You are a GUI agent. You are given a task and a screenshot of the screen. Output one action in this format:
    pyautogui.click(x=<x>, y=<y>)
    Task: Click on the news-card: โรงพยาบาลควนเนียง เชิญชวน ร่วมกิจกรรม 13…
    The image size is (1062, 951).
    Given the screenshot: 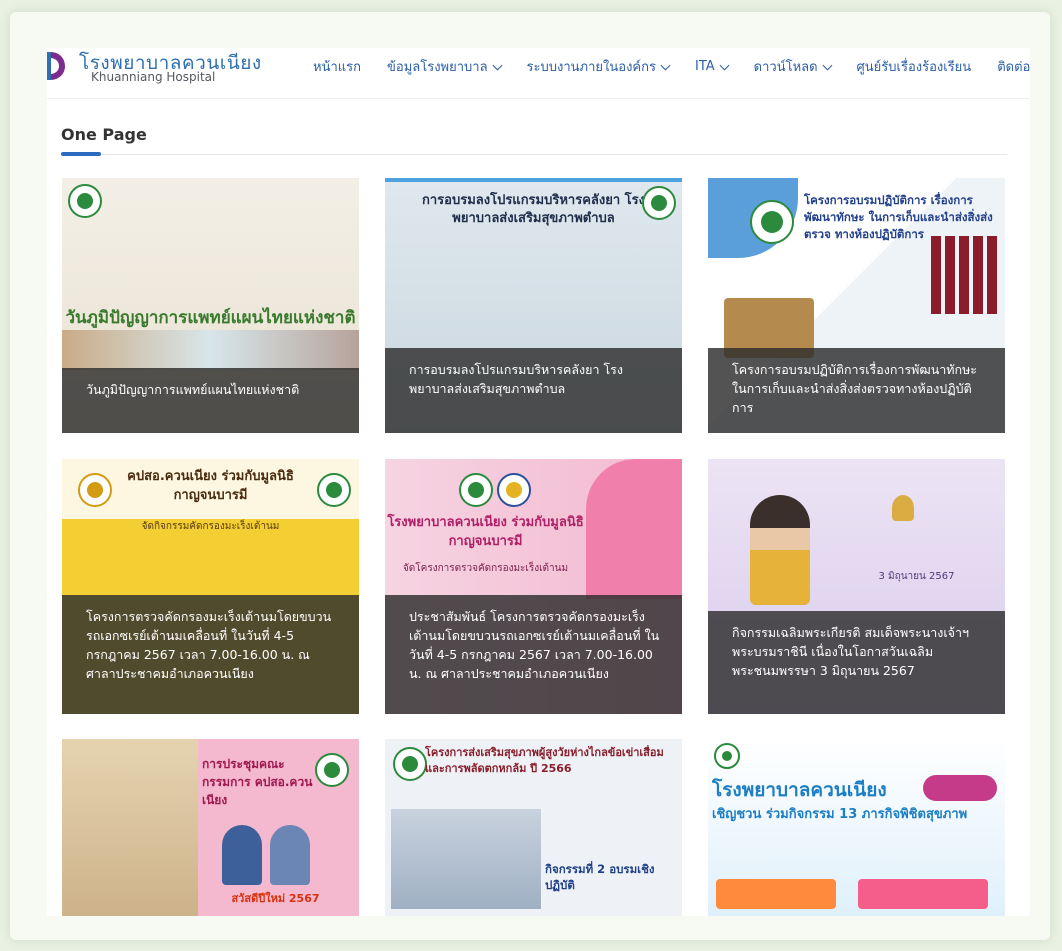 What is the action you would take?
    pyautogui.click(x=856, y=827)
    